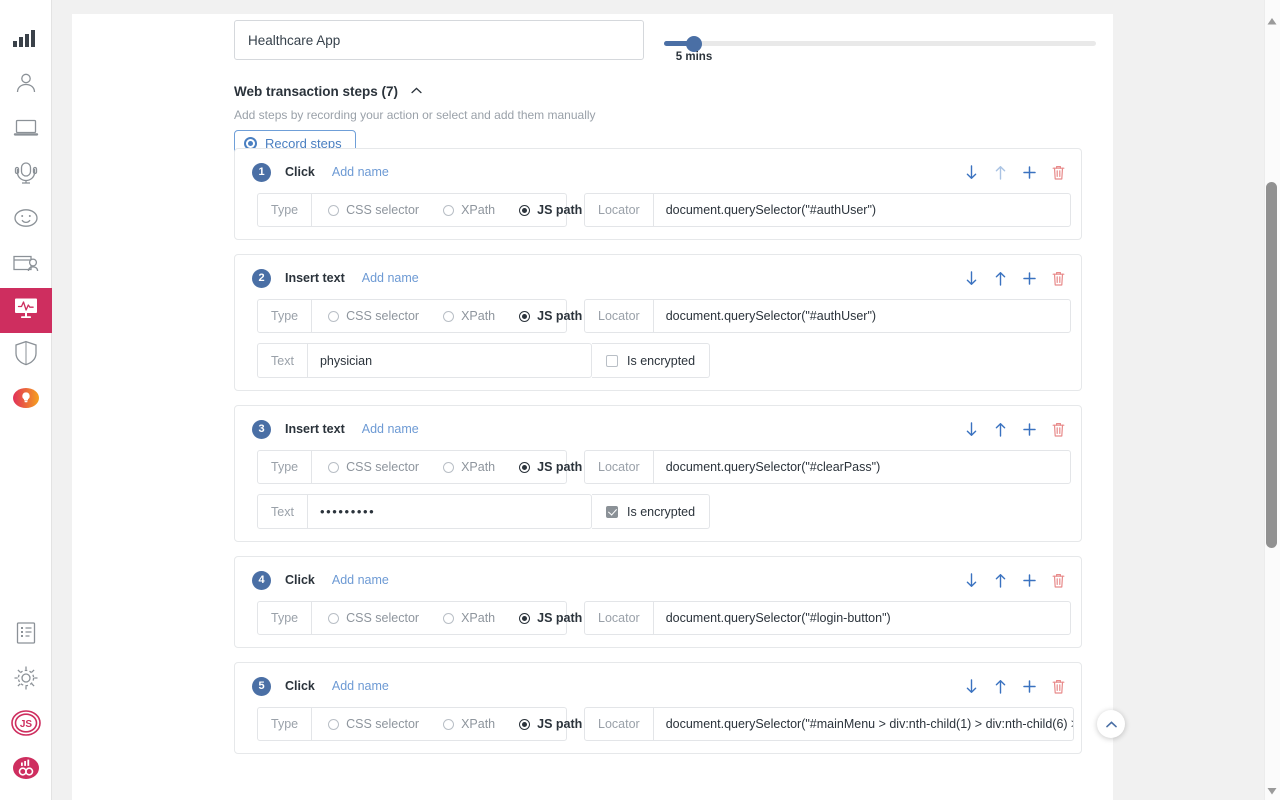 The width and height of the screenshot is (1280, 800). What do you see at coordinates (1272, 791) in the screenshot?
I see `scrollbar-down-arrow-icon` at bounding box center [1272, 791].